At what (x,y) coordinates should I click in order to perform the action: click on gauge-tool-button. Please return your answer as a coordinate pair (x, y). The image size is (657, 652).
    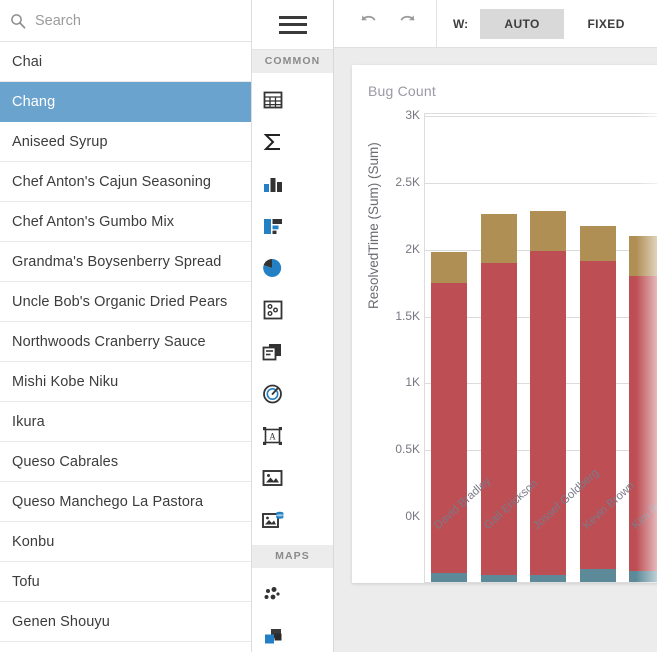
    Looking at the image, I should click on (272, 394).